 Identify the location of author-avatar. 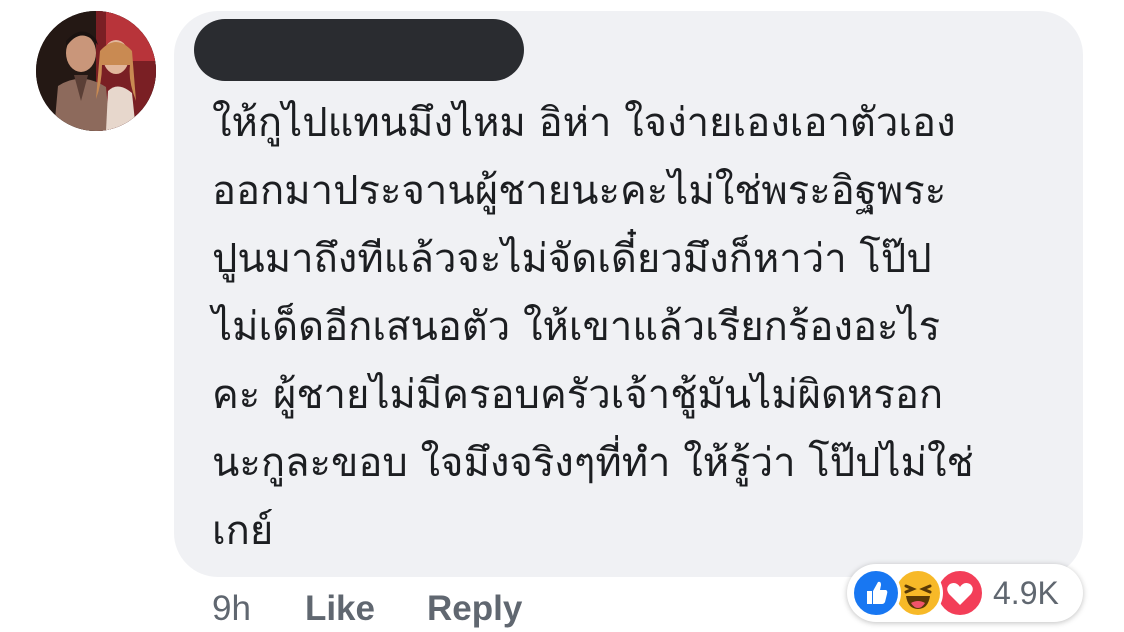
(96, 71).